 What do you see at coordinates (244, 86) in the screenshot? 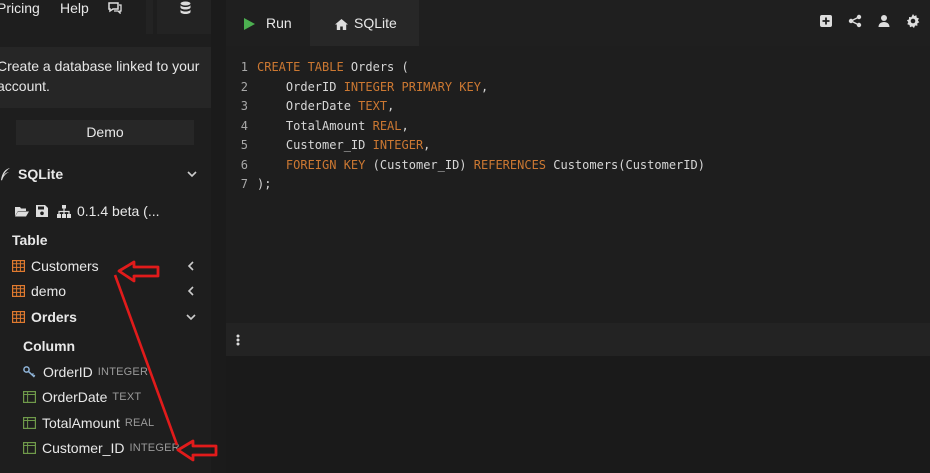
I see `line-number: 2` at bounding box center [244, 86].